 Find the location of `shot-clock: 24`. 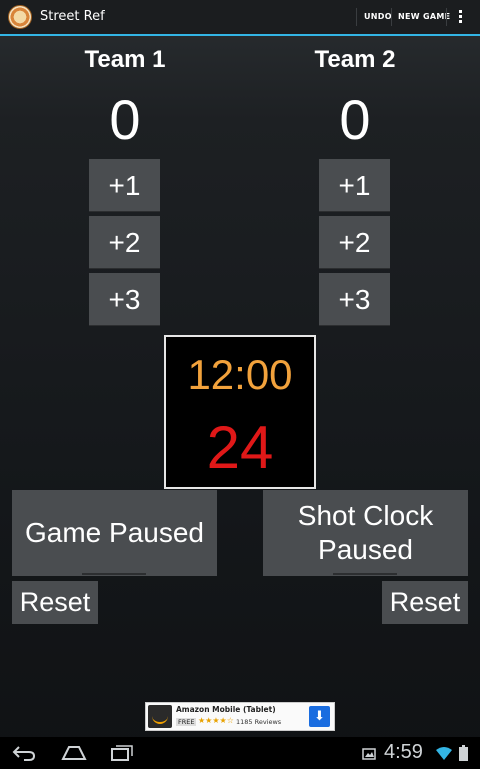

shot-clock: 24 is located at coordinates (240, 447).